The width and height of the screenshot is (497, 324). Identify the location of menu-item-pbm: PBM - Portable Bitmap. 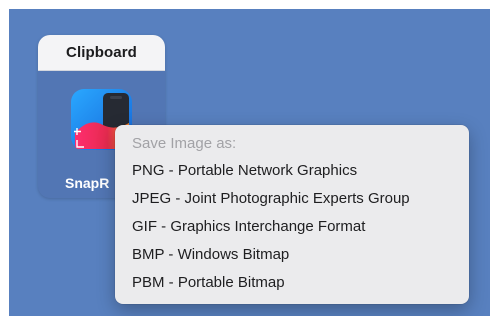
(292, 283).